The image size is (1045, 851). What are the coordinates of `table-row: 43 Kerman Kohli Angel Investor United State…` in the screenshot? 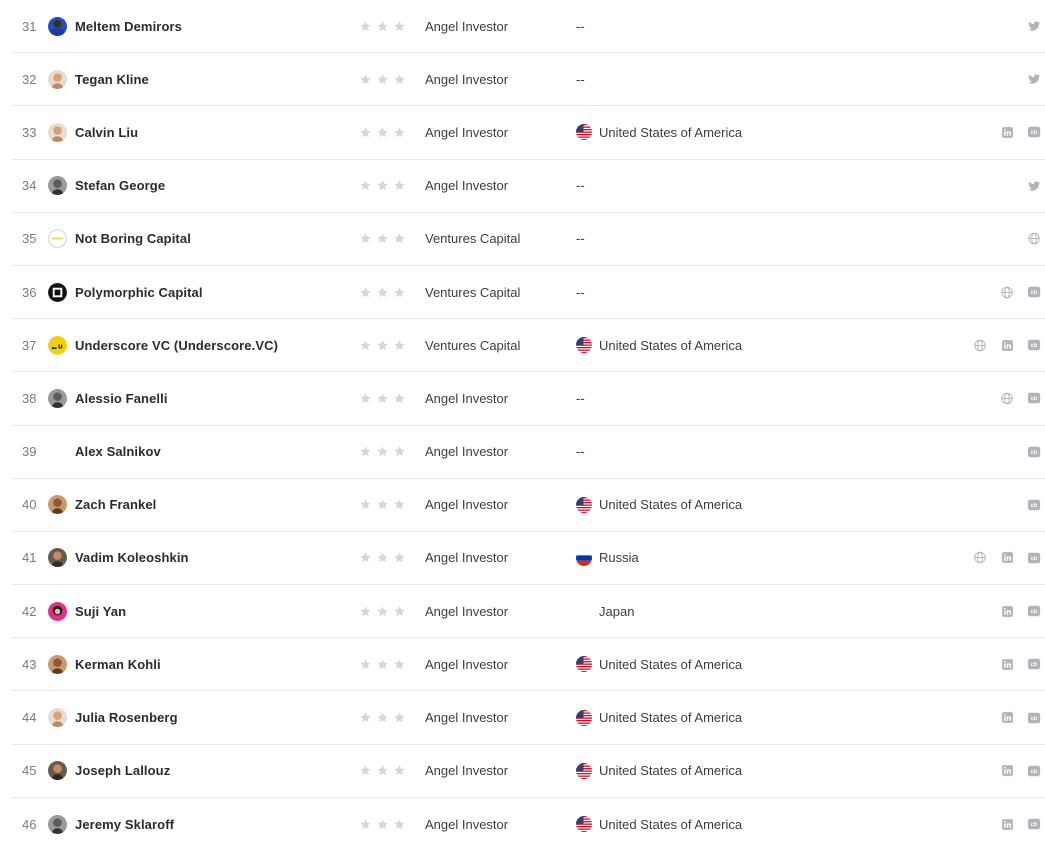 It's located at (528, 665).